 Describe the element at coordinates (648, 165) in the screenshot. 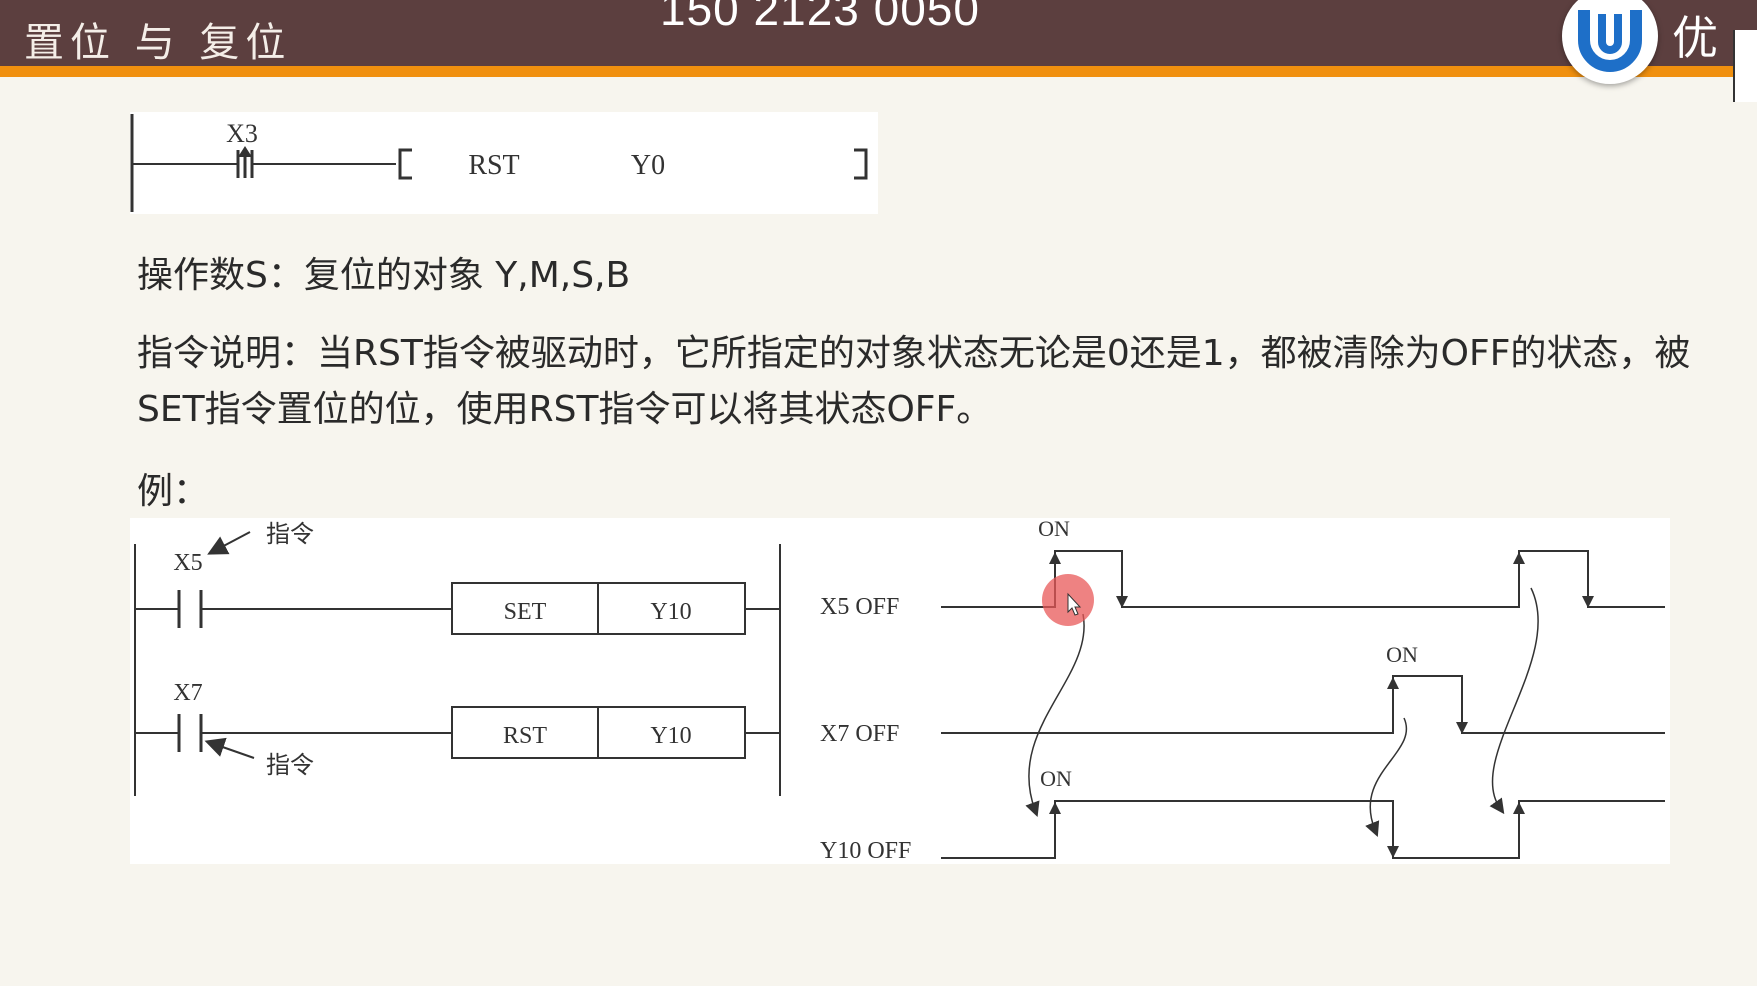

I see `ladder-top-operand: Y0` at that location.